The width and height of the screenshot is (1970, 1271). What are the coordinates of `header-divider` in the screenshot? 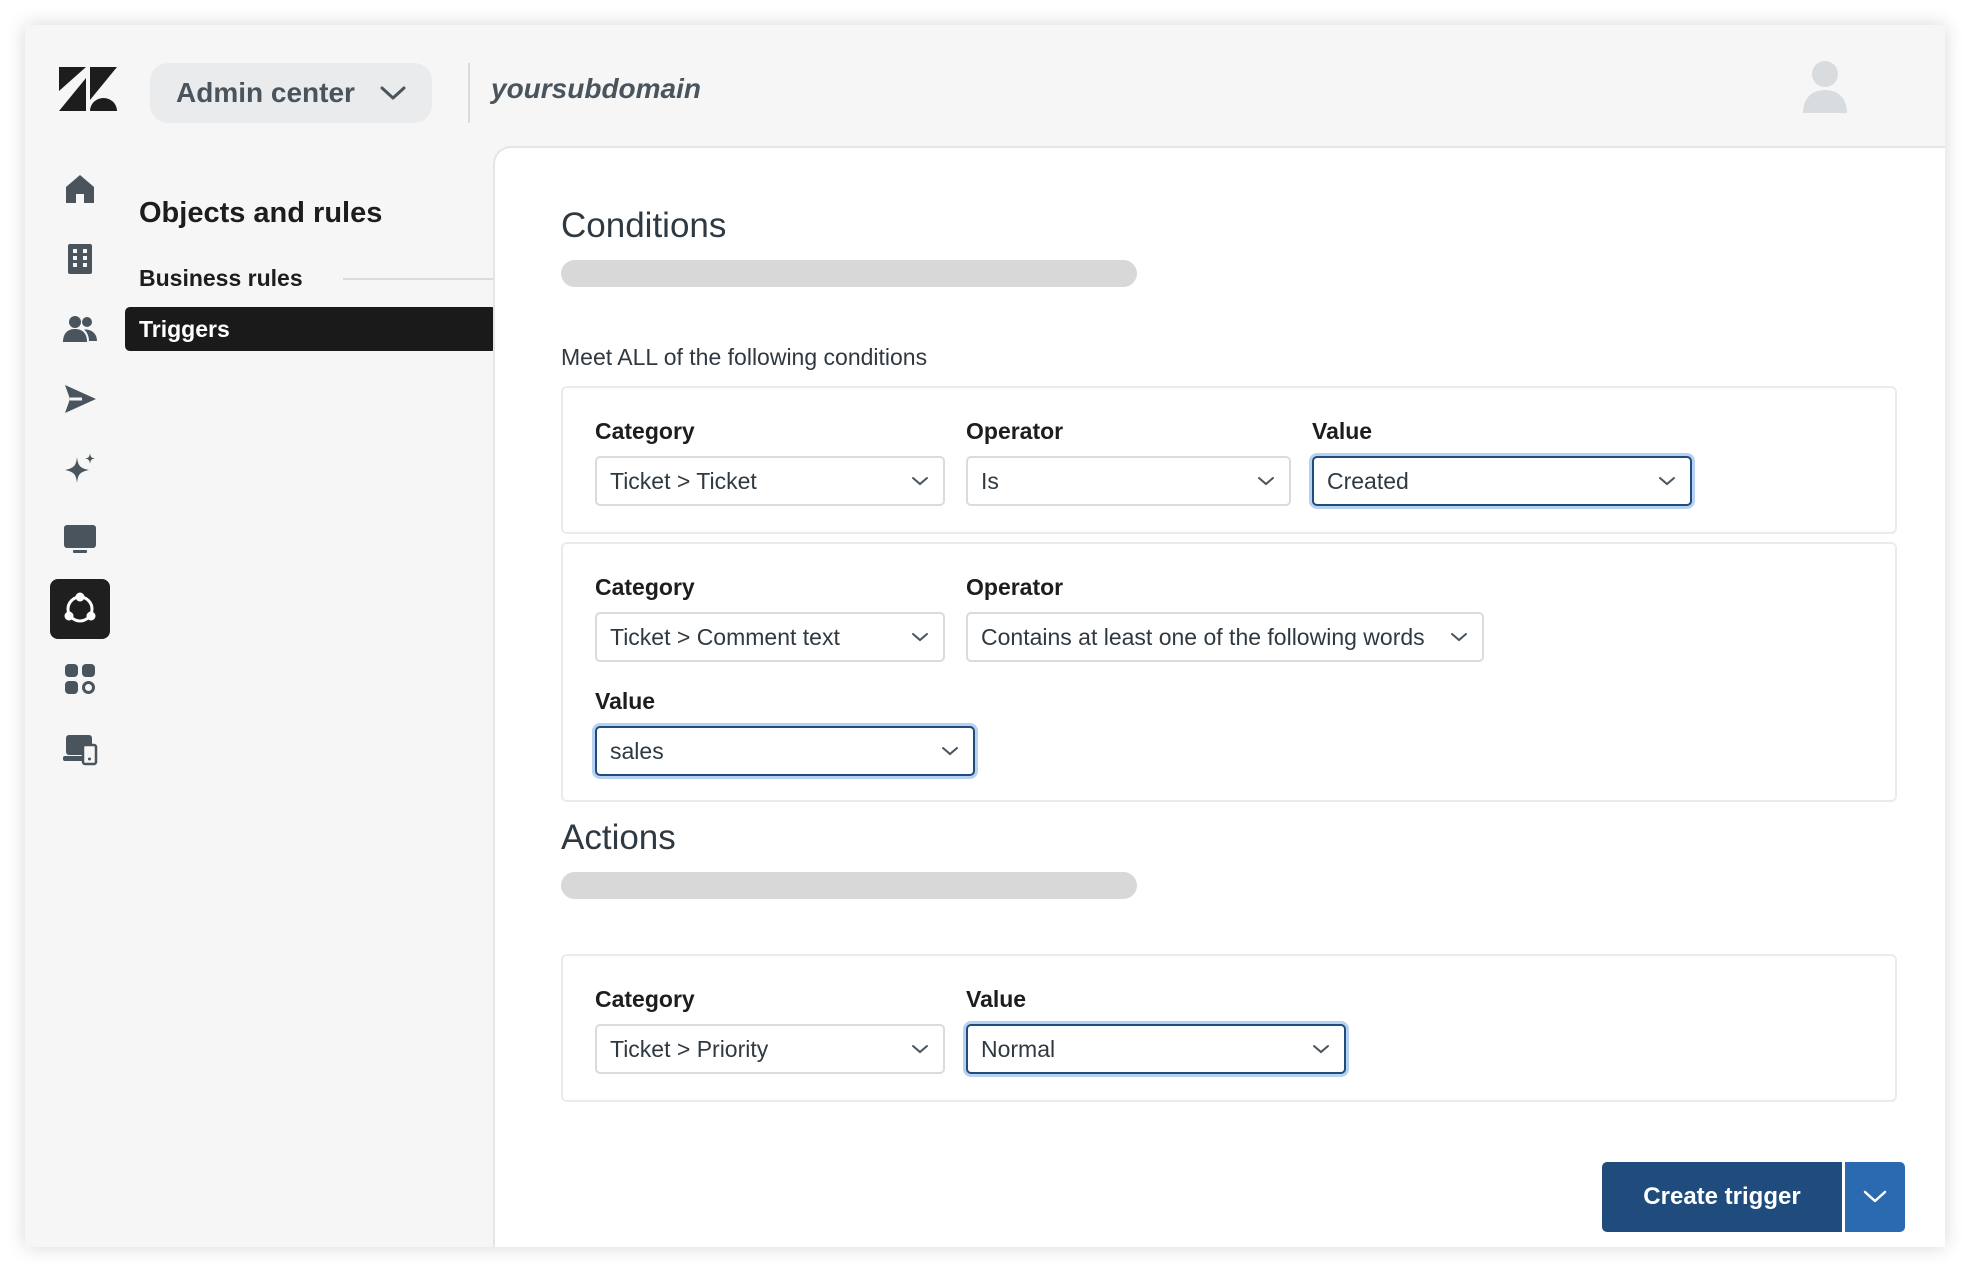 It's located at (469, 93).